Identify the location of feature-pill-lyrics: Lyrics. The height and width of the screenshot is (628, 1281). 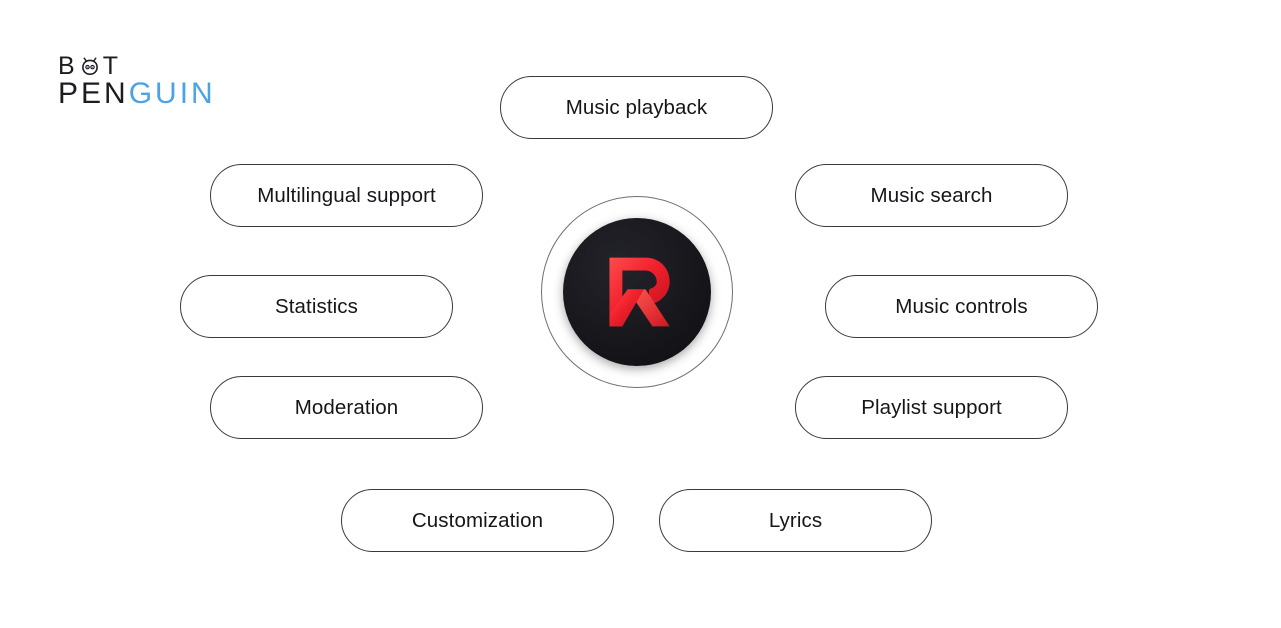
(795, 520).